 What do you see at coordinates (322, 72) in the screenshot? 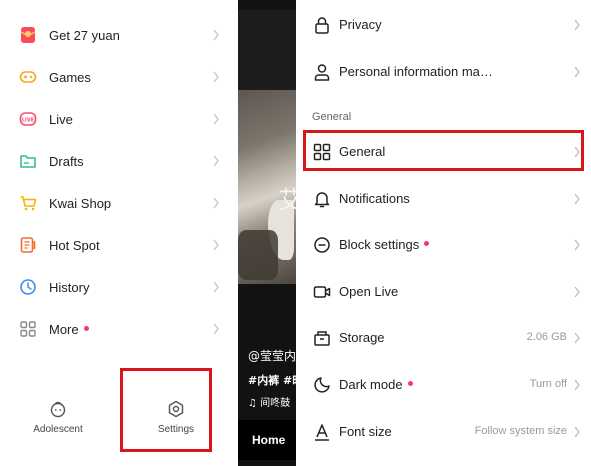
I see `person-icon` at bounding box center [322, 72].